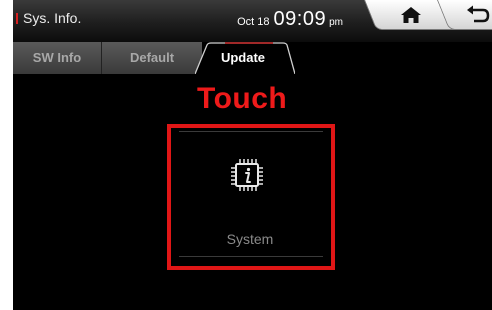 The image size is (492, 310). What do you see at coordinates (152, 58) in the screenshot?
I see `tab-default: Default` at bounding box center [152, 58].